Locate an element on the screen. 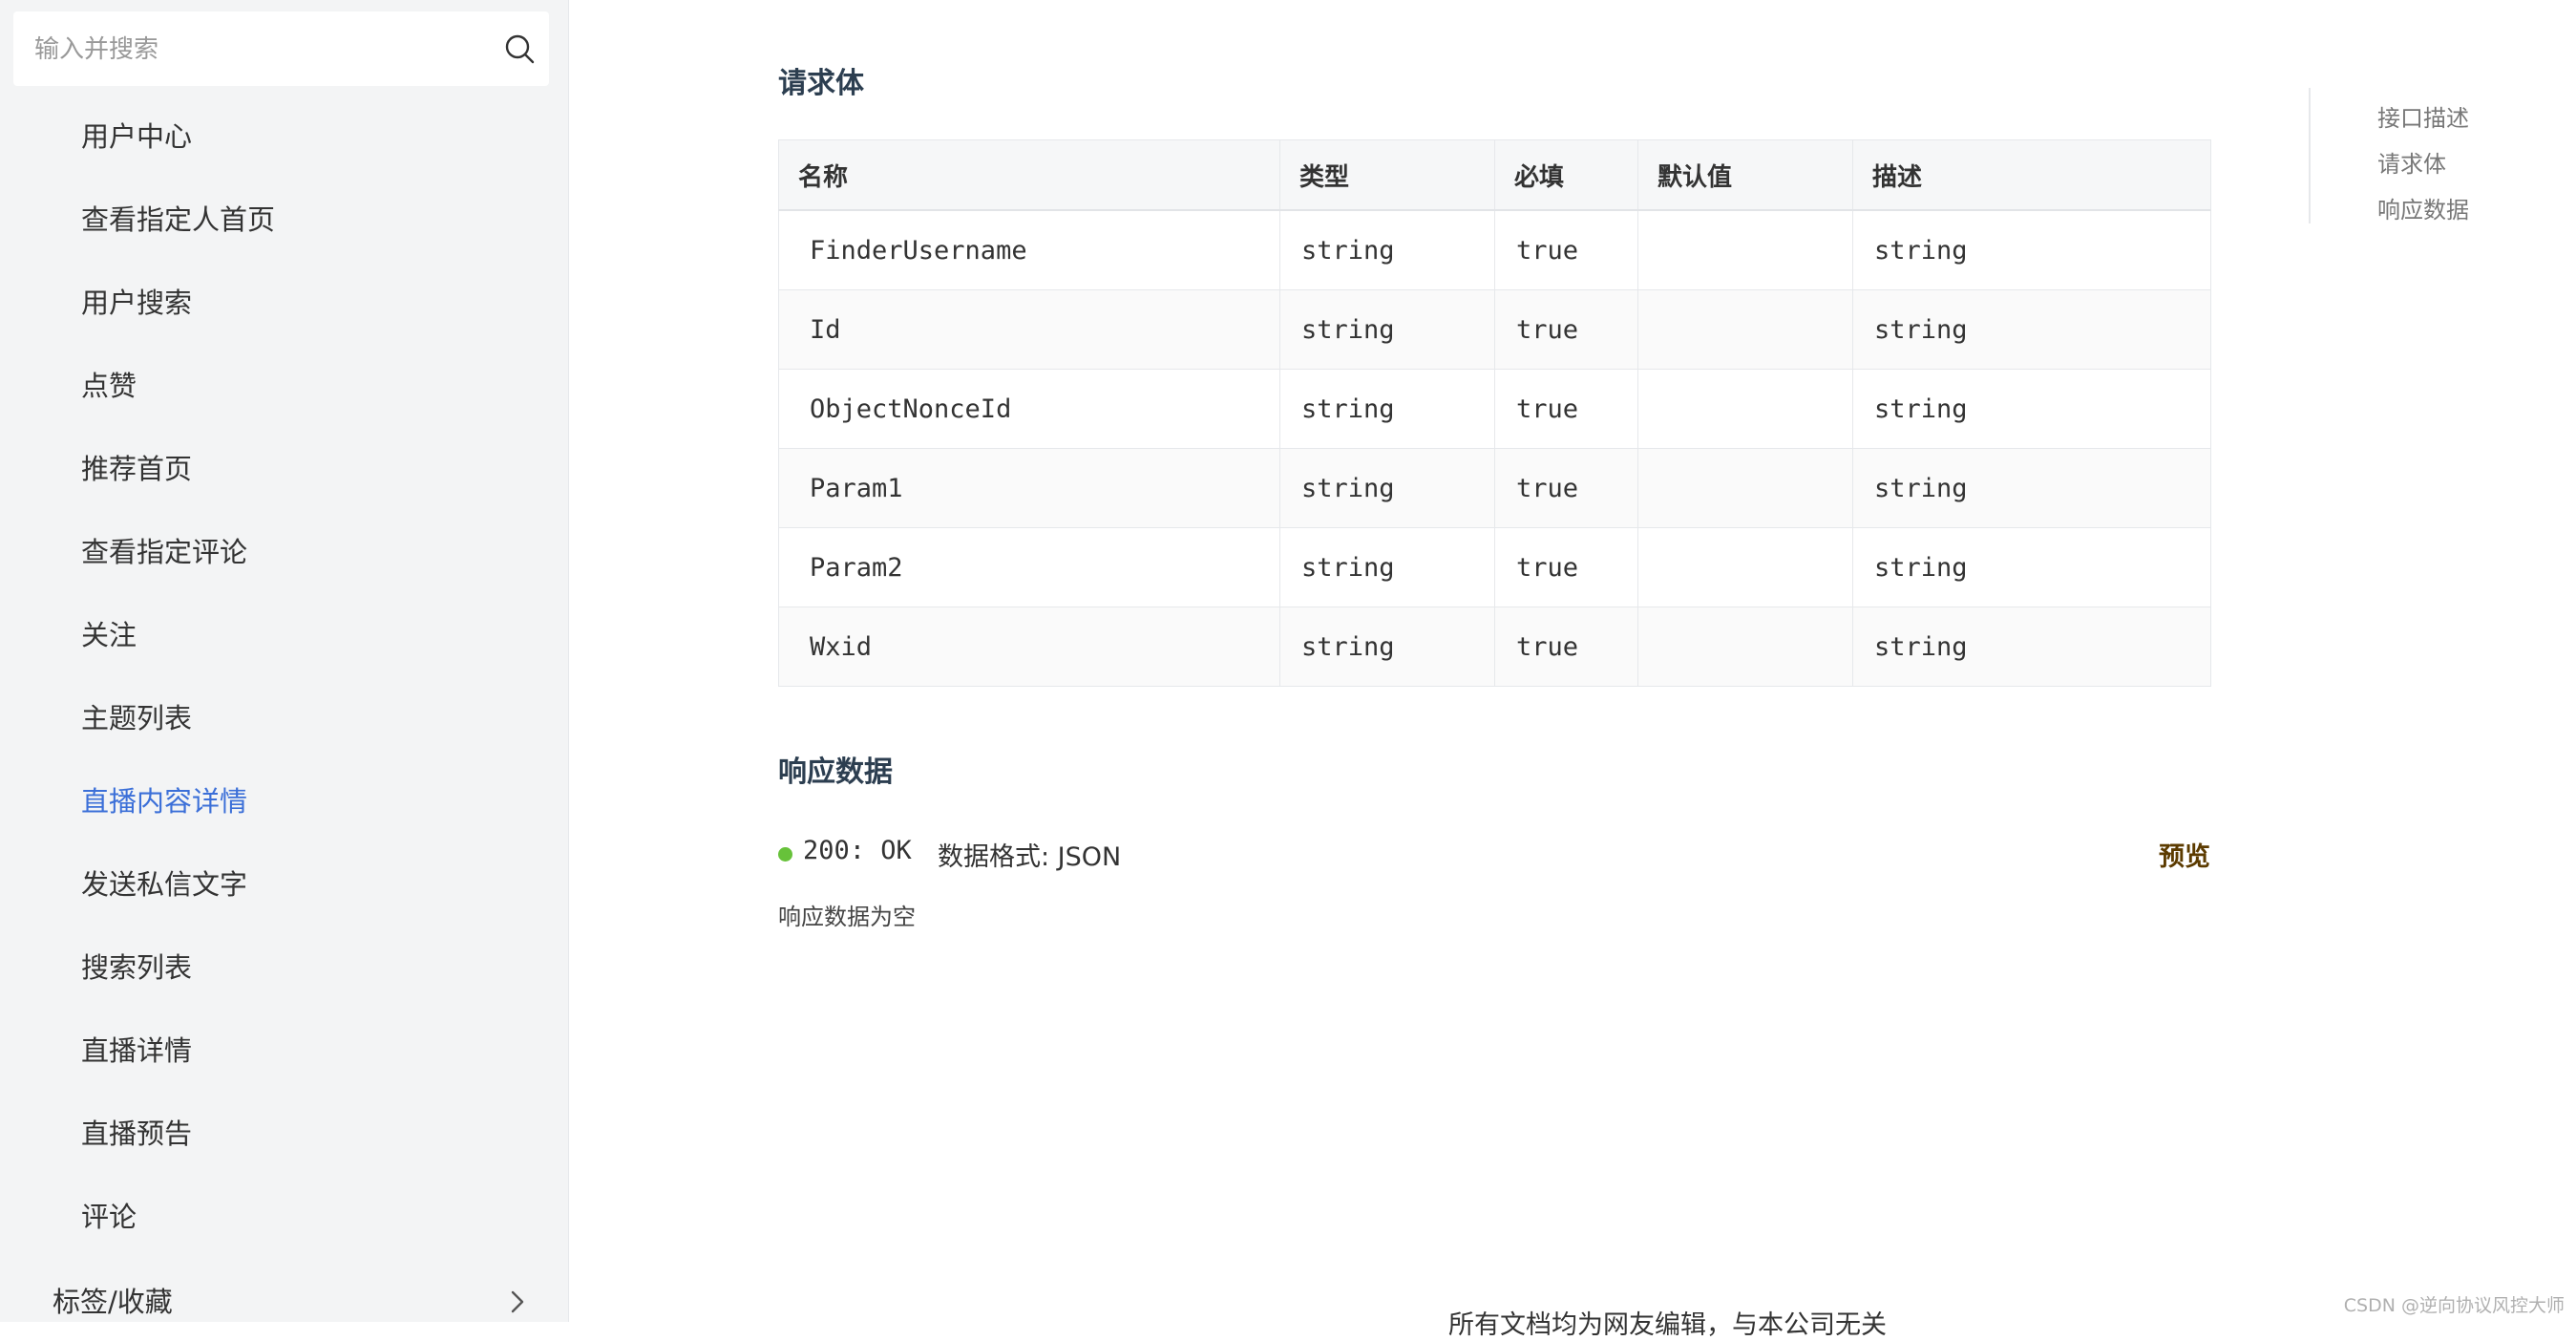 The image size is (2576, 1341). sidebar-item-recommend-home: 推荐首页 is located at coordinates (284, 470).